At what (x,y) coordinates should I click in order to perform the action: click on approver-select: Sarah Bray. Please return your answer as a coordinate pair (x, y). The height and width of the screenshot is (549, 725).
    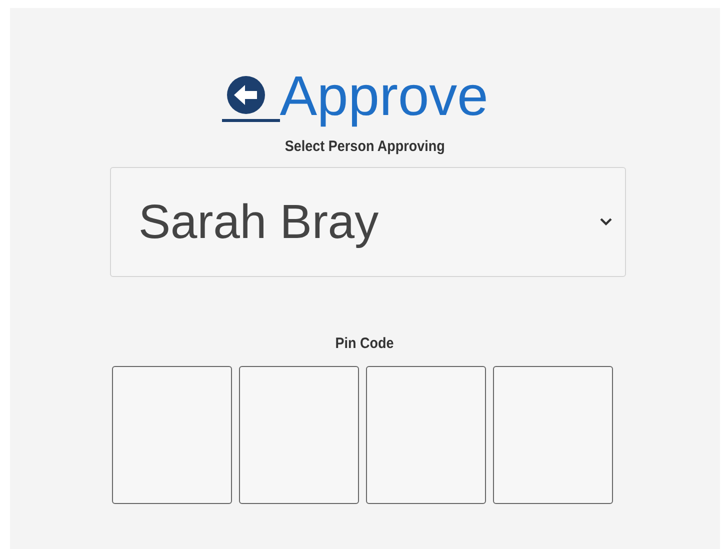
    Looking at the image, I should click on (368, 222).